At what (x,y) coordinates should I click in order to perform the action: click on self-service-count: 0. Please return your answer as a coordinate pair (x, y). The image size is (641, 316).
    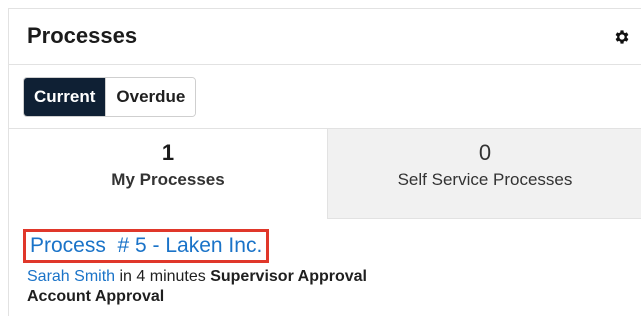
    Looking at the image, I should click on (485, 152).